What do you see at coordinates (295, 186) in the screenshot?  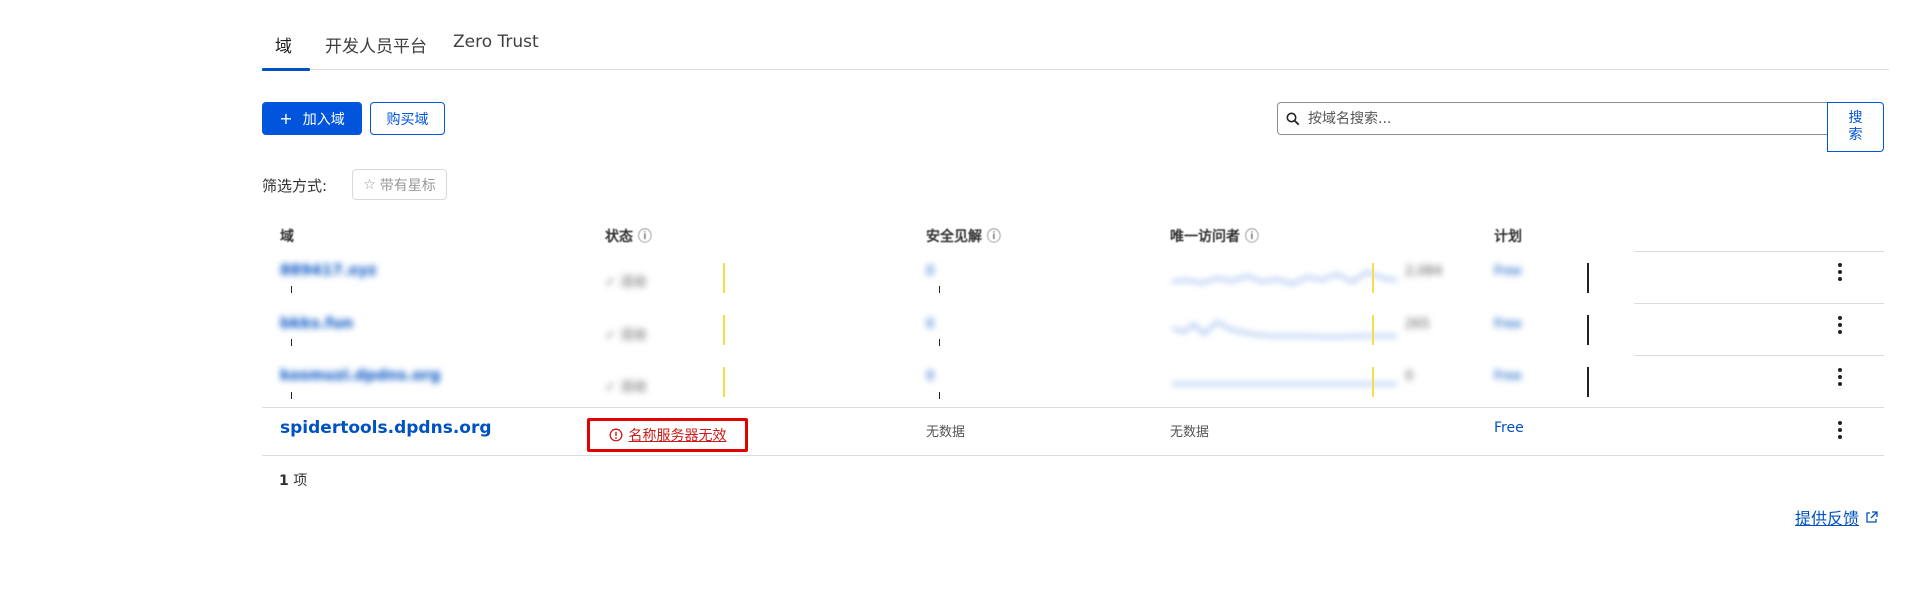 I see `filter-label: 筛选方式:` at bounding box center [295, 186].